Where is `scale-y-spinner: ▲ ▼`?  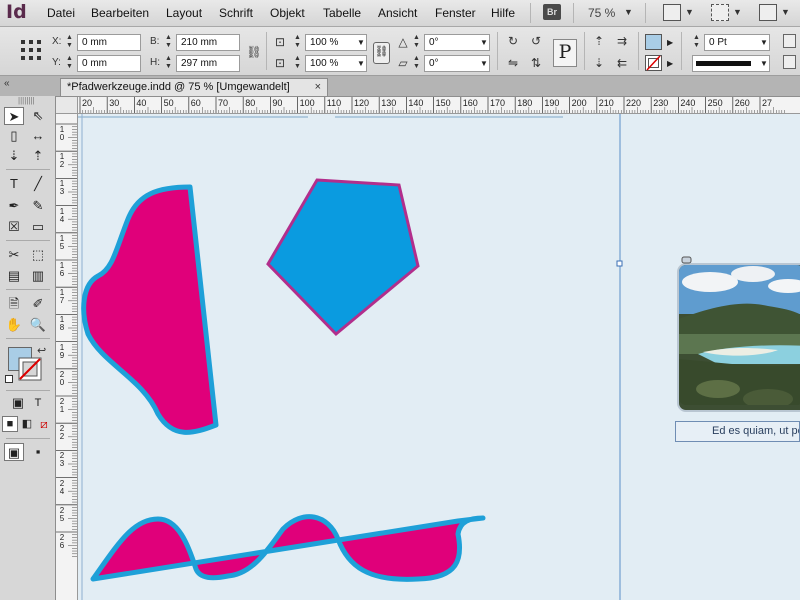
scale-y-spinner: ▲ ▼ is located at coordinates (297, 63).